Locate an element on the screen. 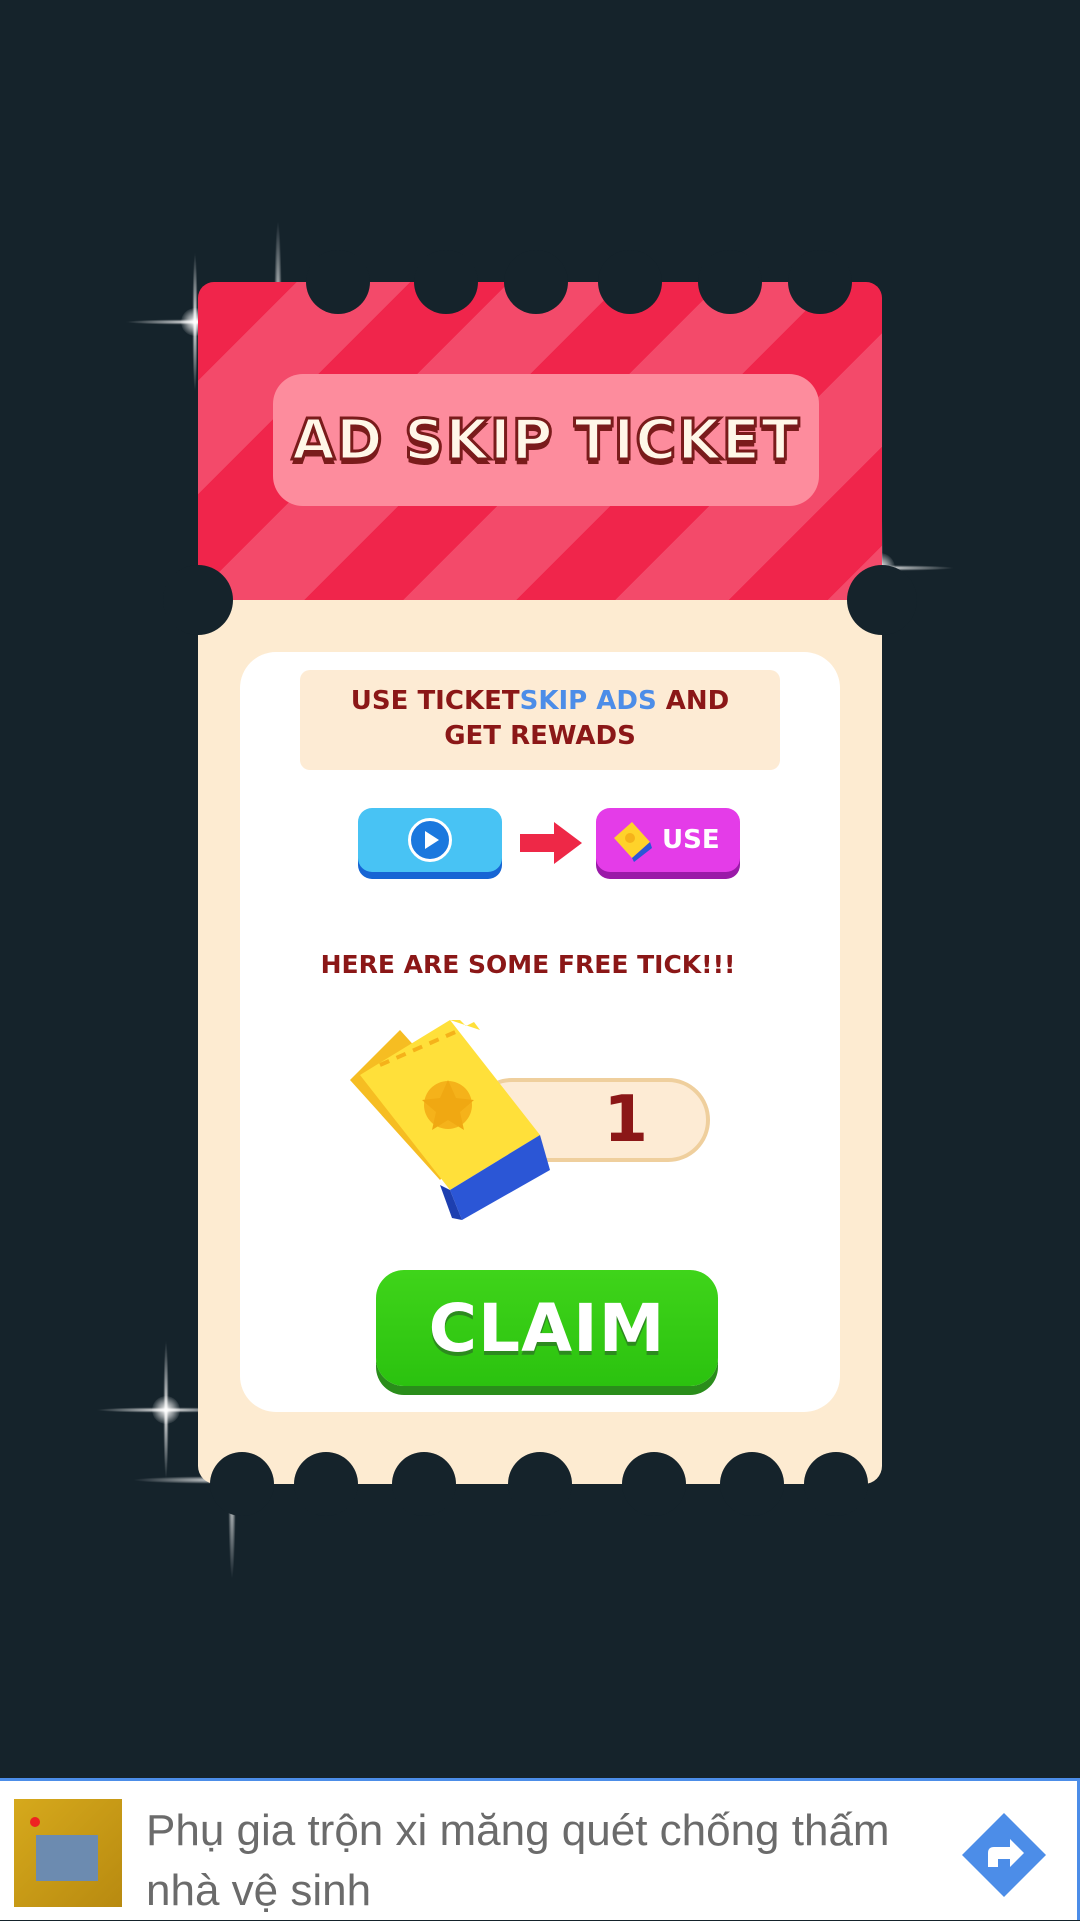 The image size is (1080, 1921). use-ticket-button-illustration: USE is located at coordinates (668, 840).